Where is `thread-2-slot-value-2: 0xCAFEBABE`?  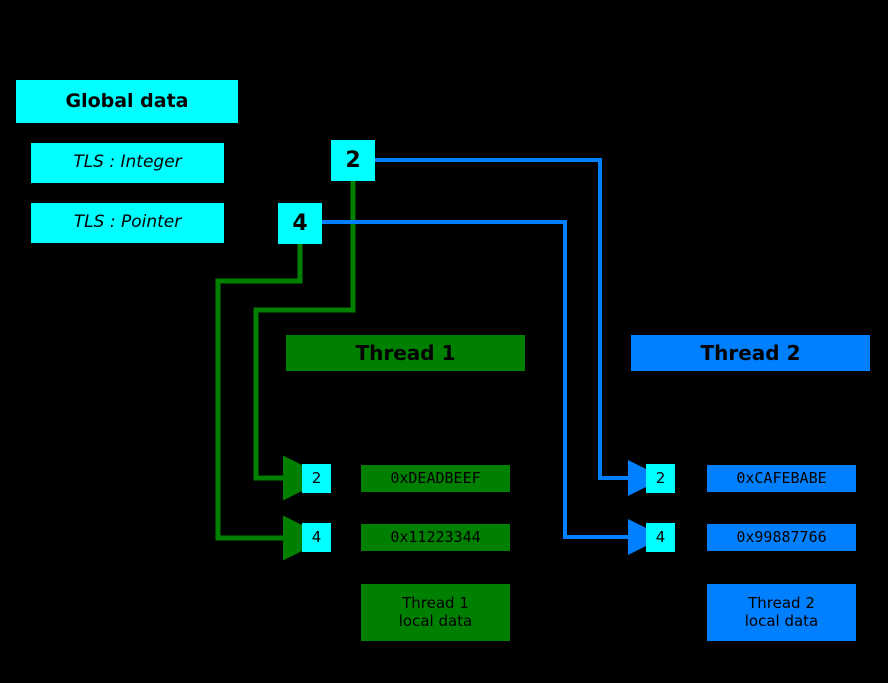 thread-2-slot-value-2: 0xCAFEBABE is located at coordinates (781, 478).